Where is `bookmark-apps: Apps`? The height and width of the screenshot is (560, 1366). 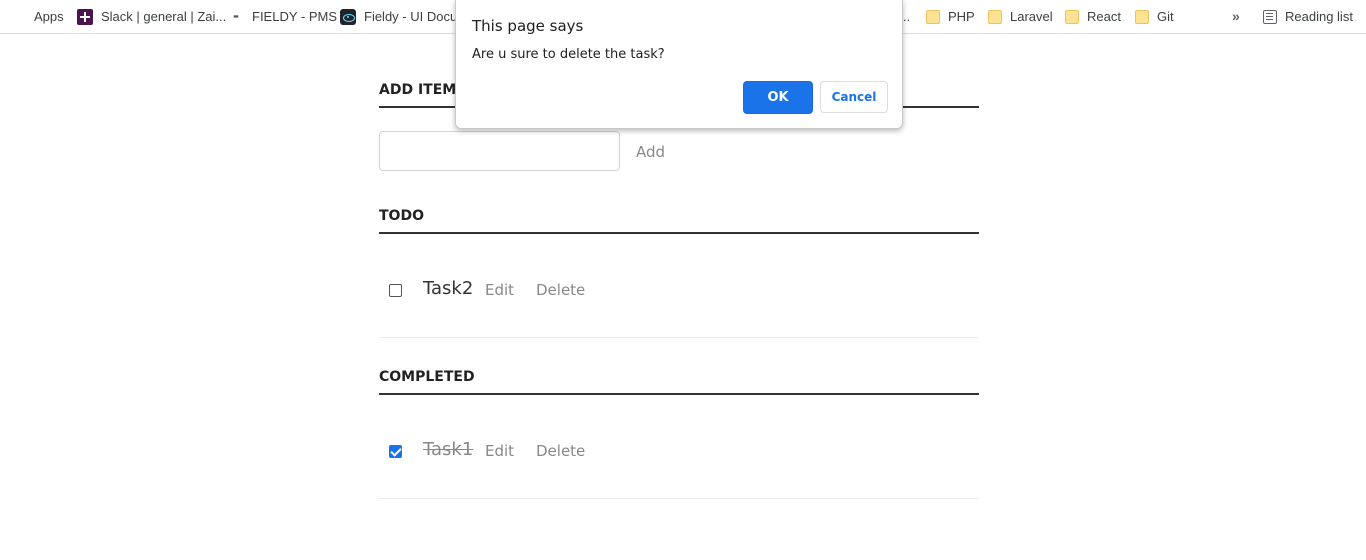
bookmark-apps: Apps is located at coordinates (37, 16).